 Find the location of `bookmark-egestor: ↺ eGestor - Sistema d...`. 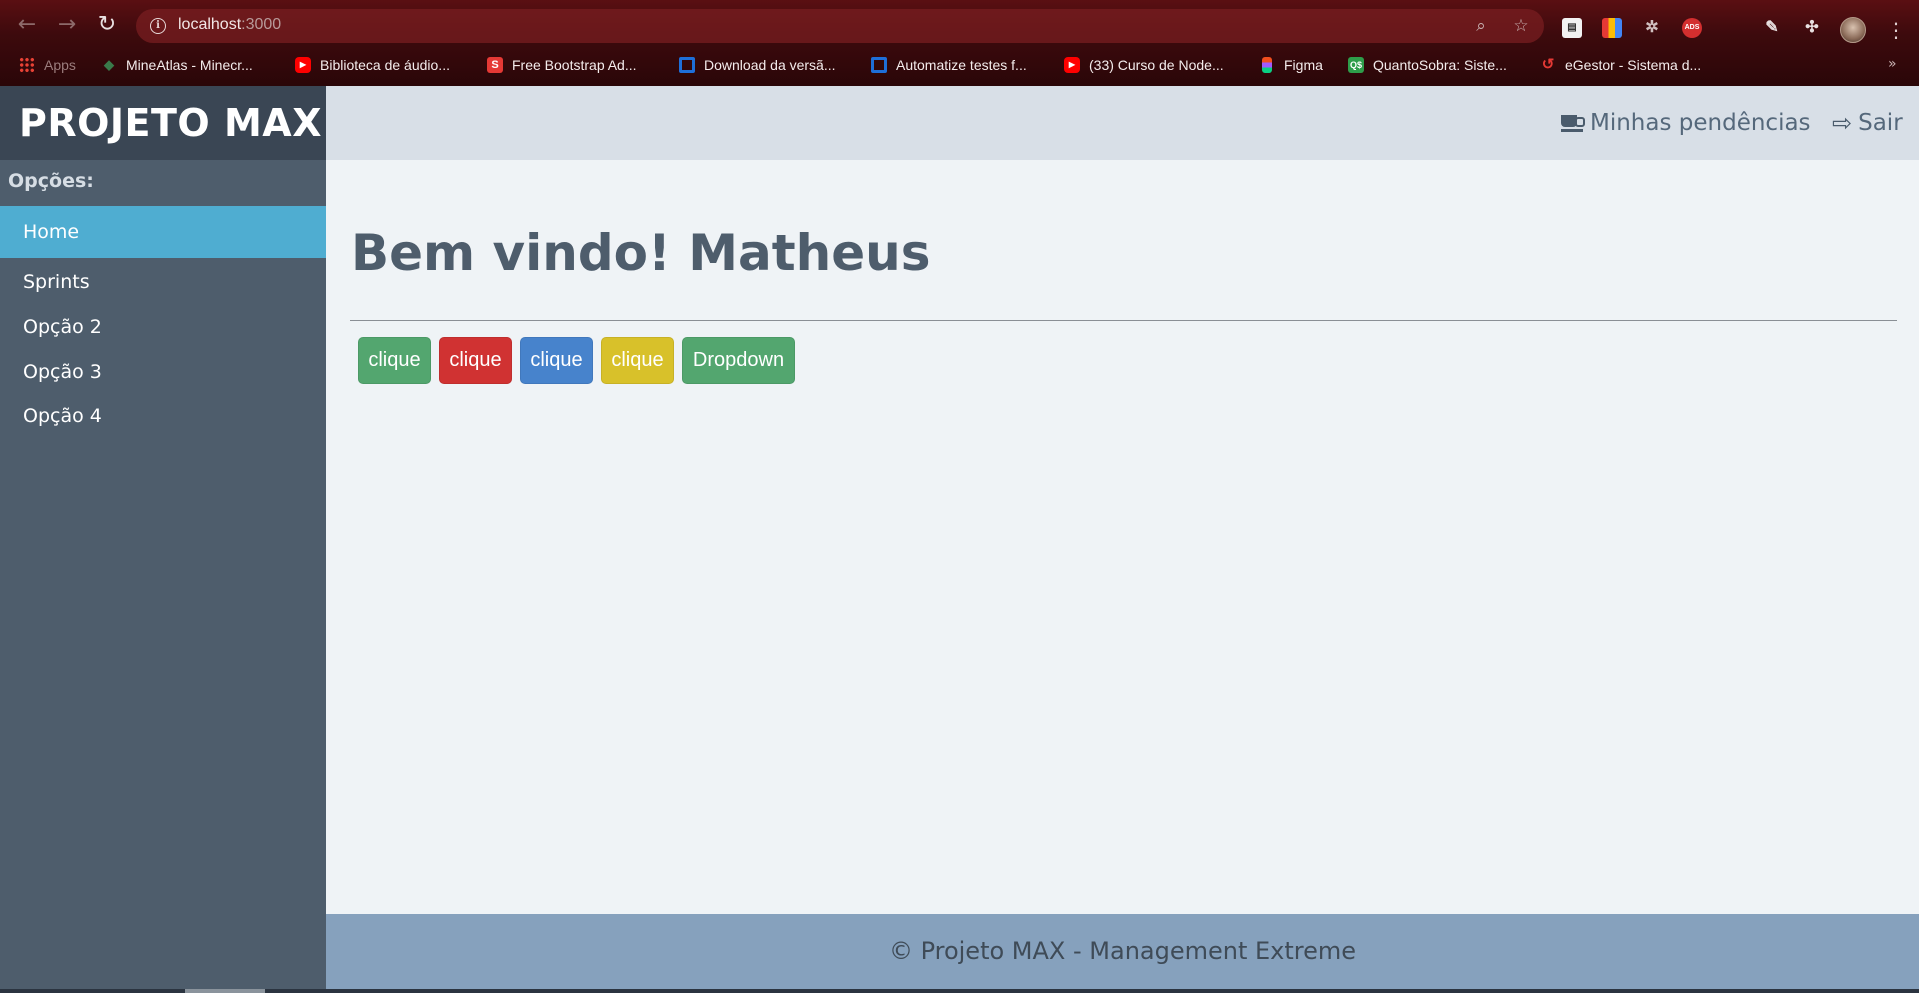

bookmark-egestor: ↺ eGestor - Sistema d... is located at coordinates (1620, 65).